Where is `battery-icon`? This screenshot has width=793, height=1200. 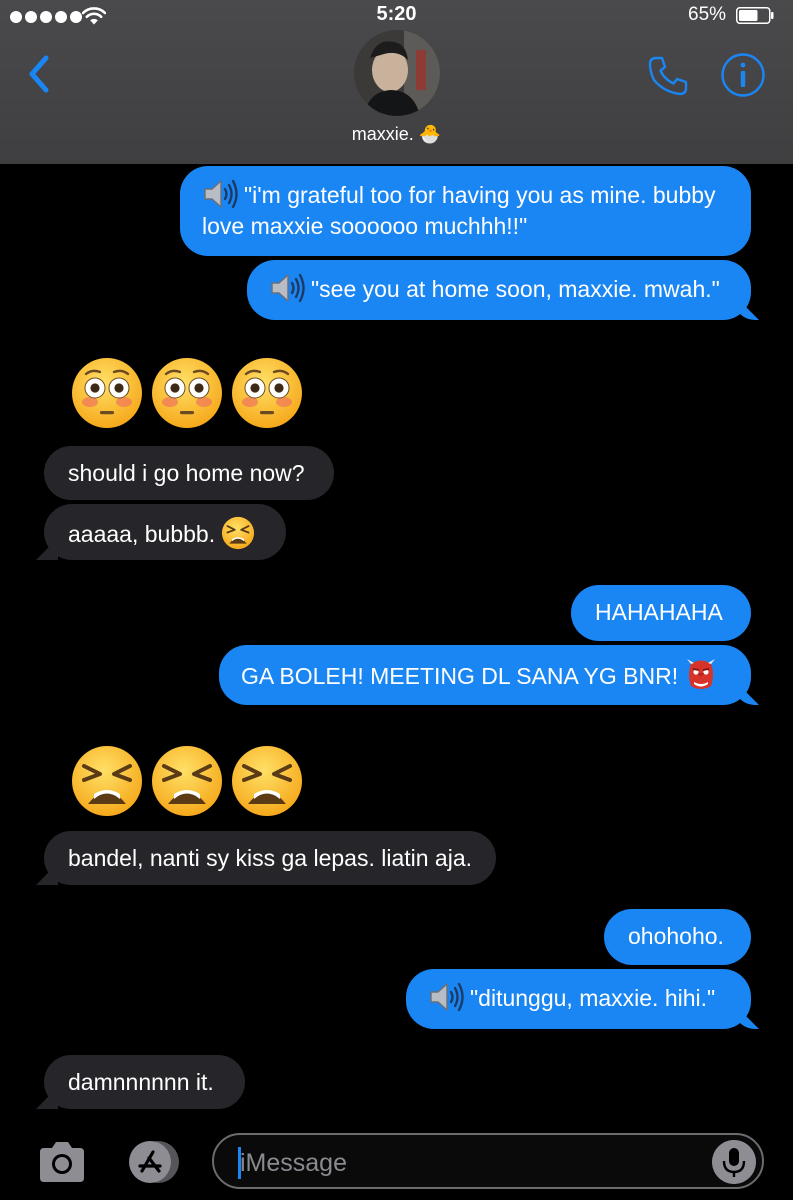
battery-icon is located at coordinates (755, 15).